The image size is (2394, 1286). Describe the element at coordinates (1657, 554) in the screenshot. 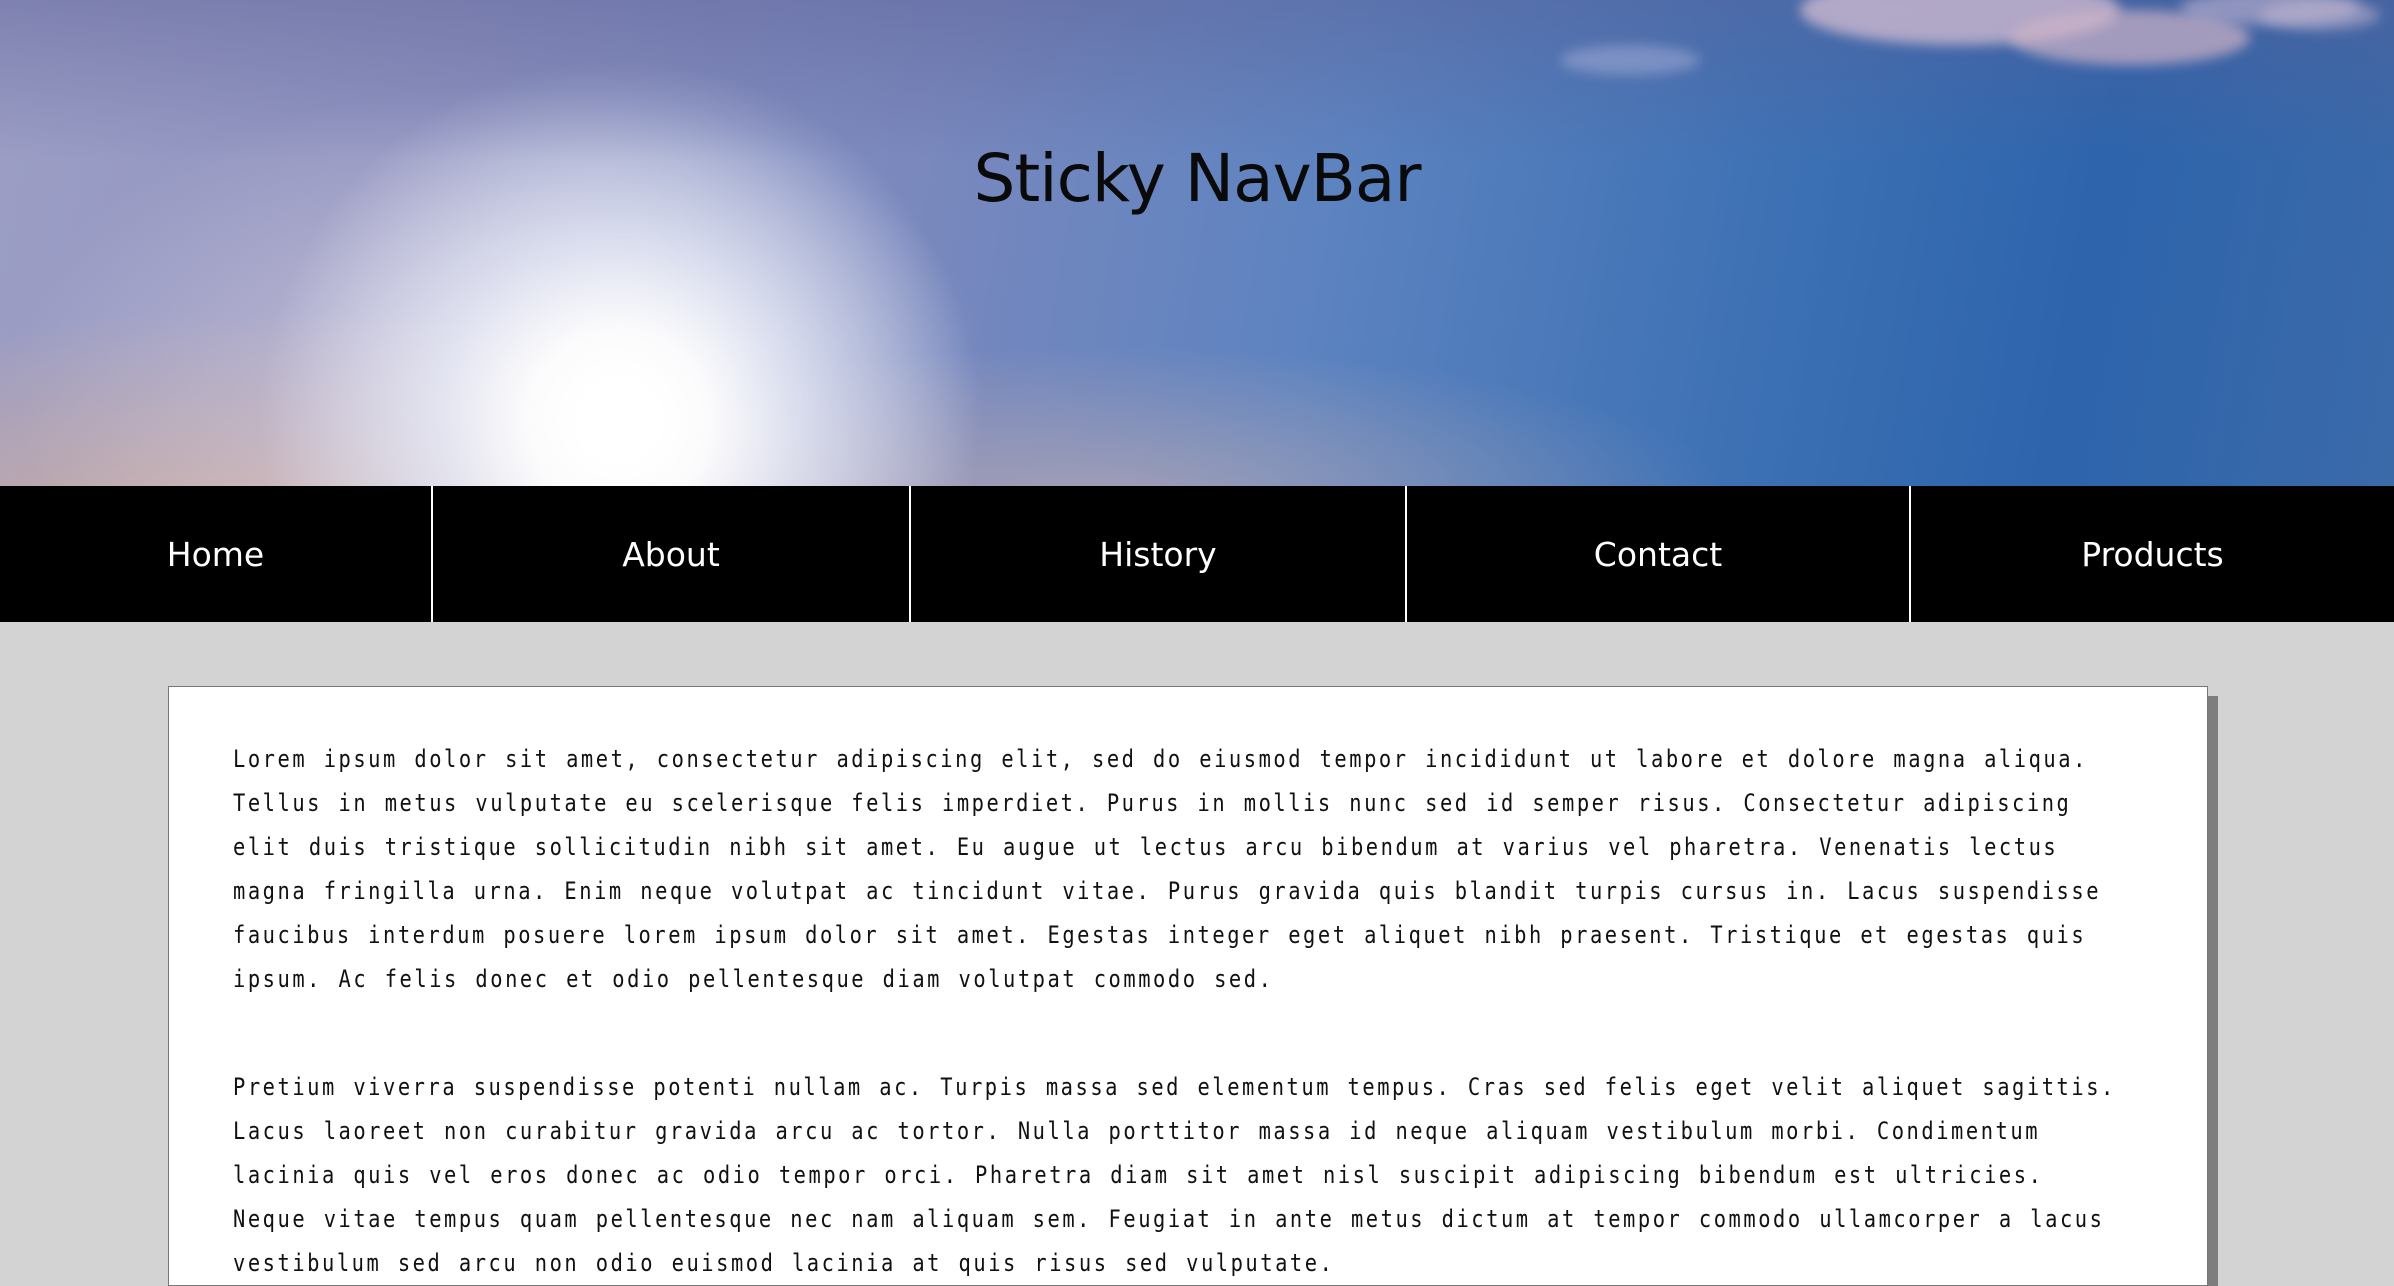

I see `nav-item-contact: Contact` at that location.